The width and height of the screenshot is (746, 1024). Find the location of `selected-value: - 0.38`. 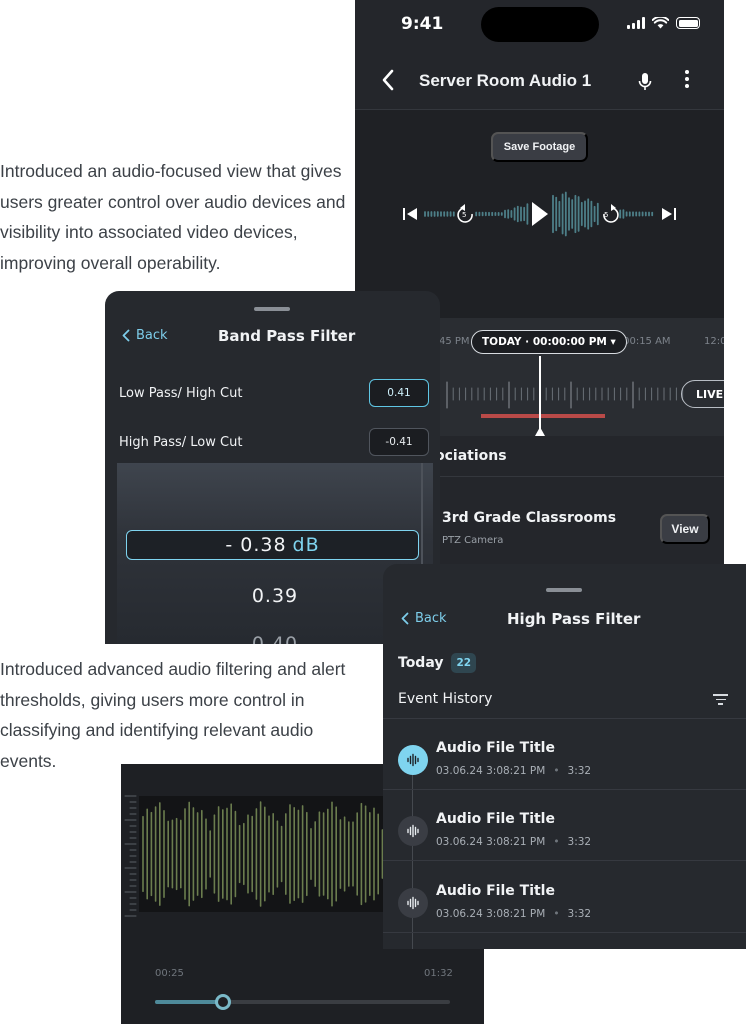

selected-value: - 0.38 is located at coordinates (256, 545).